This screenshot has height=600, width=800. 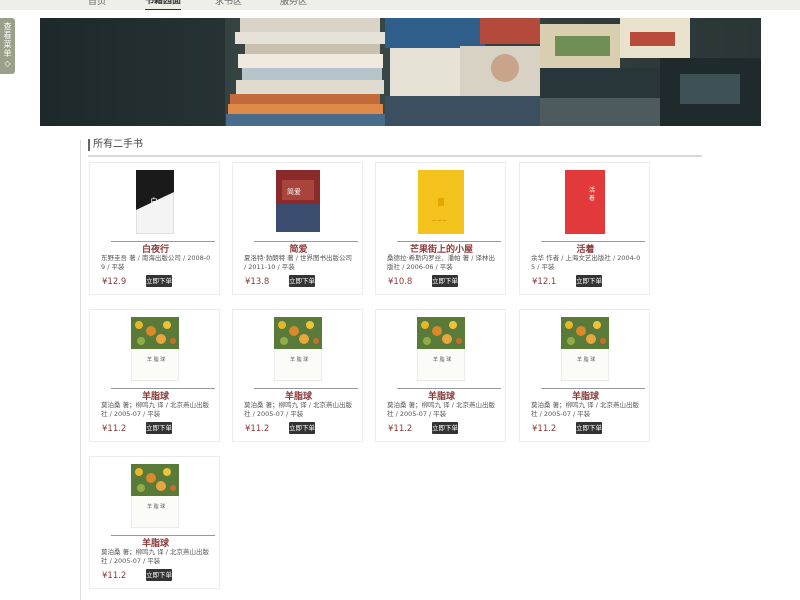 I want to click on book-meta: 夏洛特·勃朗特 著 / 世界图书出版公司 / 2011-10 / 平装, so click(x=298, y=262).